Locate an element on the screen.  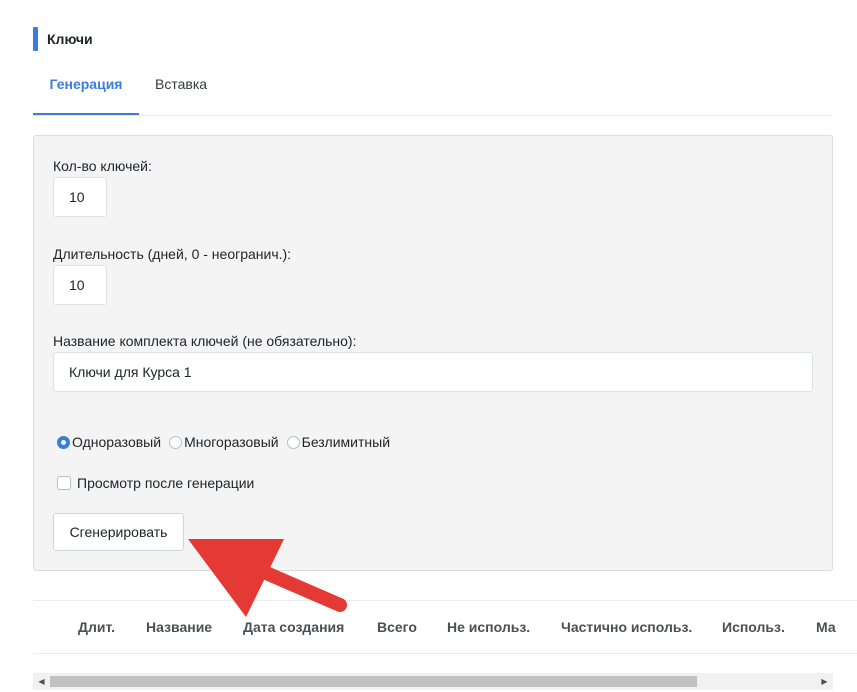
preview-checkbox-row: Просмотр после генерации is located at coordinates (155, 483).